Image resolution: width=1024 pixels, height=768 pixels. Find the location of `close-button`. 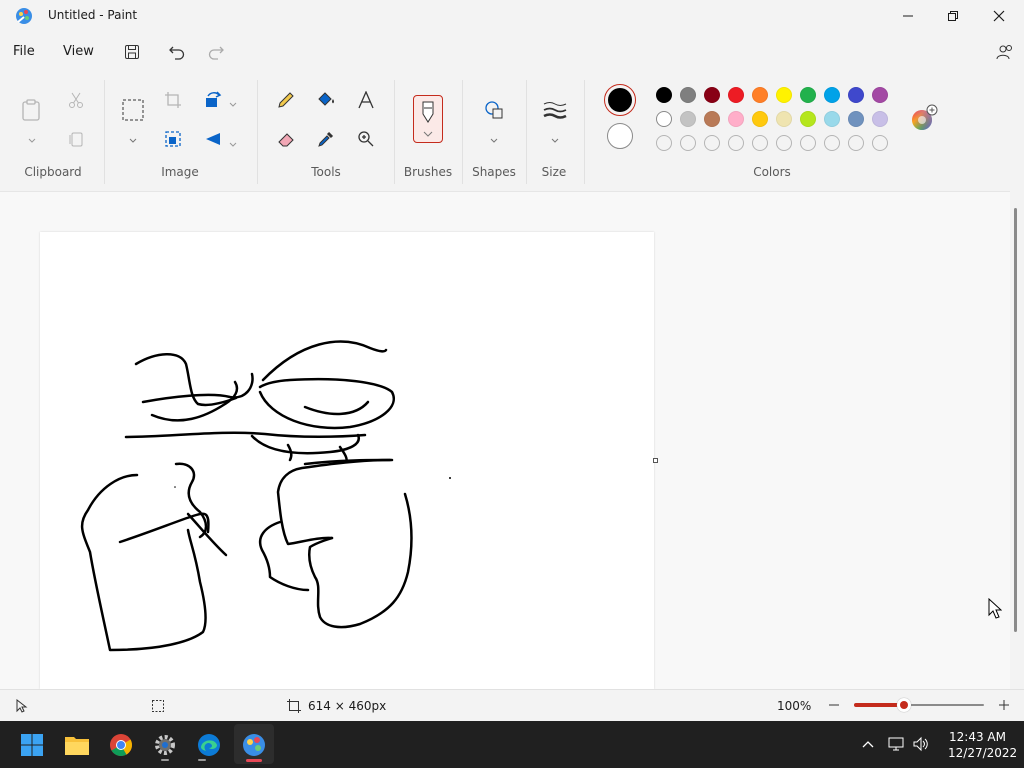

close-button is located at coordinates (999, 16).